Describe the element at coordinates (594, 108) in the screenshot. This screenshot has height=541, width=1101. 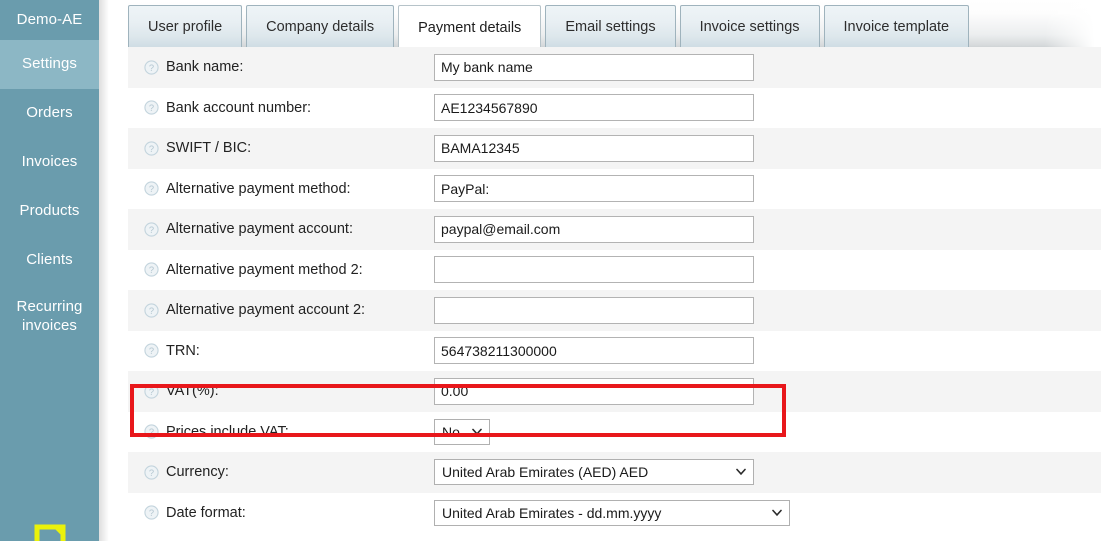
I see `bank-account-number-input` at that location.